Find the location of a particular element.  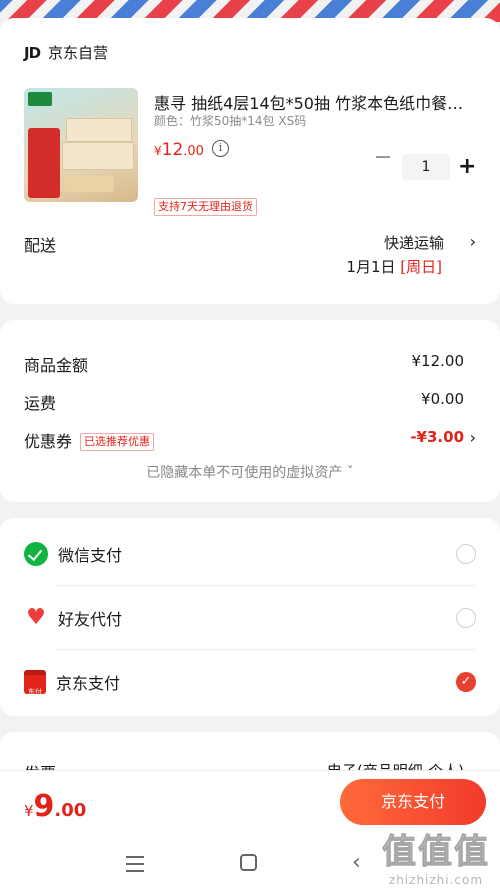

order-total: ¥9.00 is located at coordinates (55, 806).